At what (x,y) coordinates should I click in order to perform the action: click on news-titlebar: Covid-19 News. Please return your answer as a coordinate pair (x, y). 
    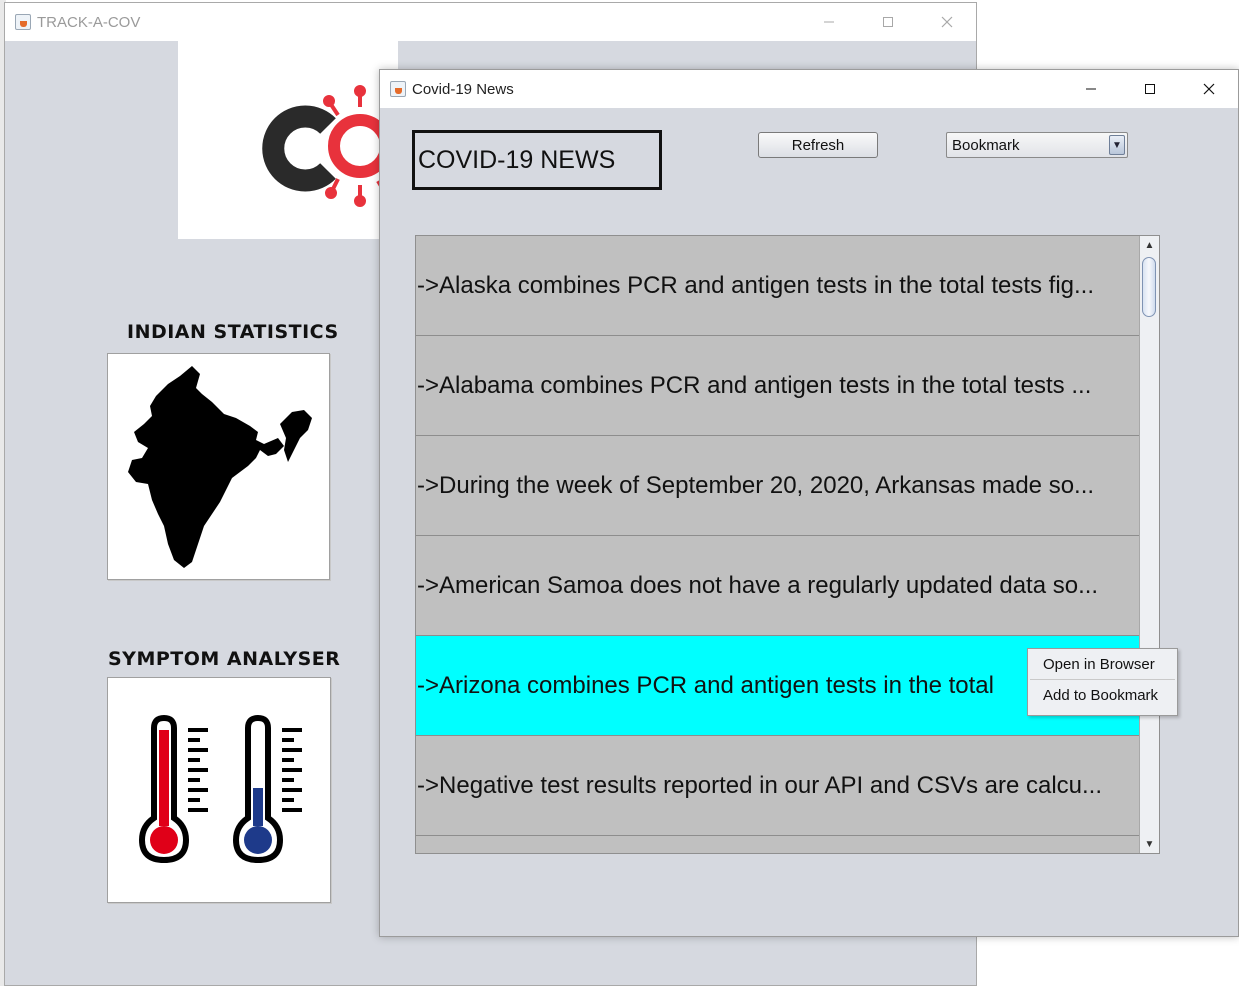
    Looking at the image, I should click on (809, 89).